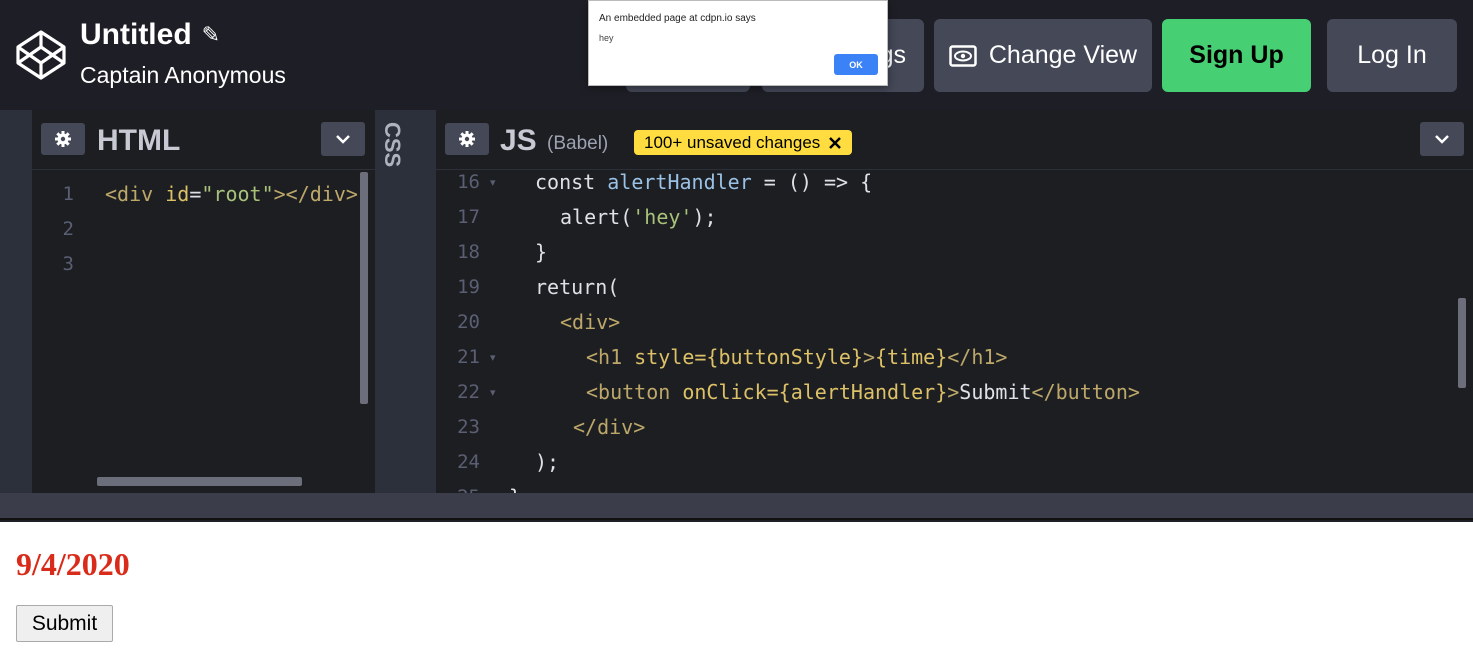  Describe the element at coordinates (1085, 392) in the screenshot. I see `code-token: </button>` at that location.